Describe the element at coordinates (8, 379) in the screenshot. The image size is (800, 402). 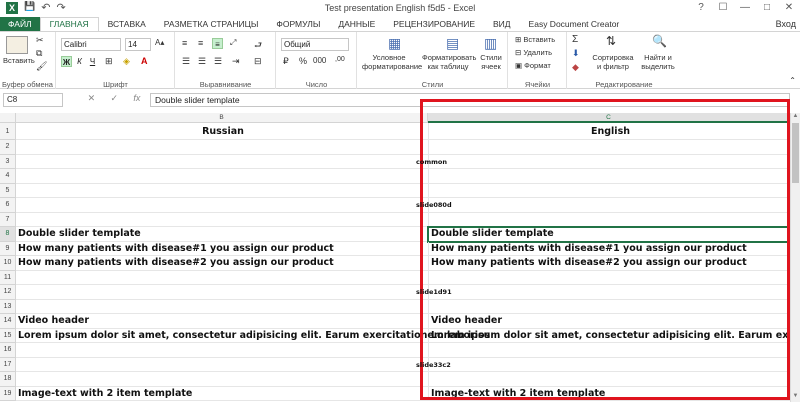
I see `row-header: 18` at that location.